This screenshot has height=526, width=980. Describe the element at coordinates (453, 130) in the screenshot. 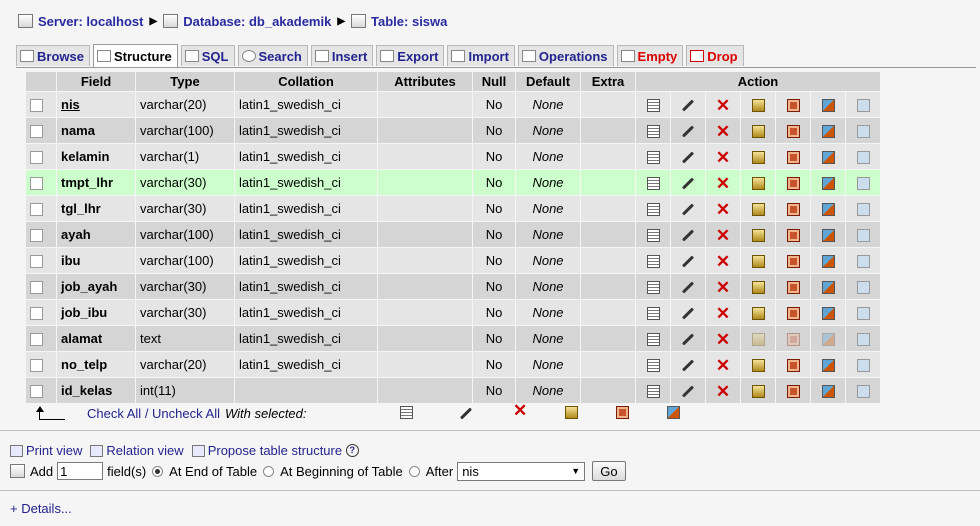

I see `table-row: nama varchar(100) latin1_swedish_ci No None ✕` at that location.